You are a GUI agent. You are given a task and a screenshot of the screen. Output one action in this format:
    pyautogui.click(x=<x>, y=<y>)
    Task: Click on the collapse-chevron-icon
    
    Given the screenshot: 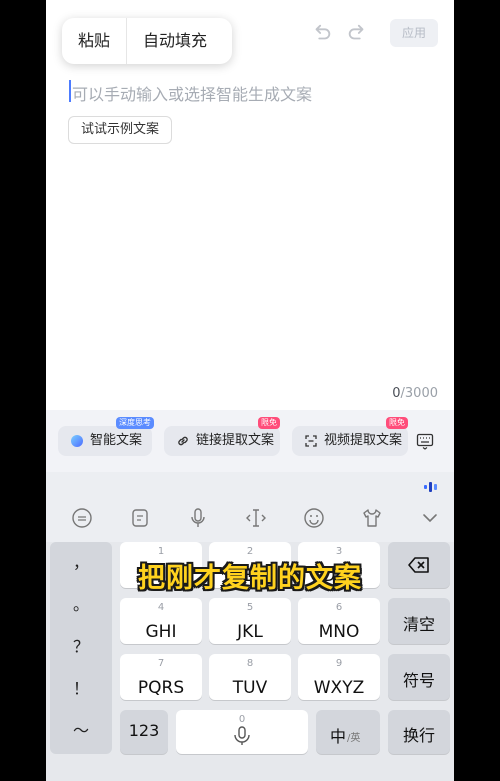 What is the action you would take?
    pyautogui.click(x=430, y=518)
    